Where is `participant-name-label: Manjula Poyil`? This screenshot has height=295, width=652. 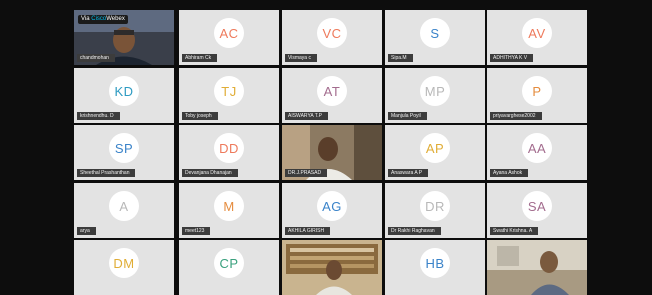 participant-name-label: Manjula Poyil is located at coordinates (407, 116).